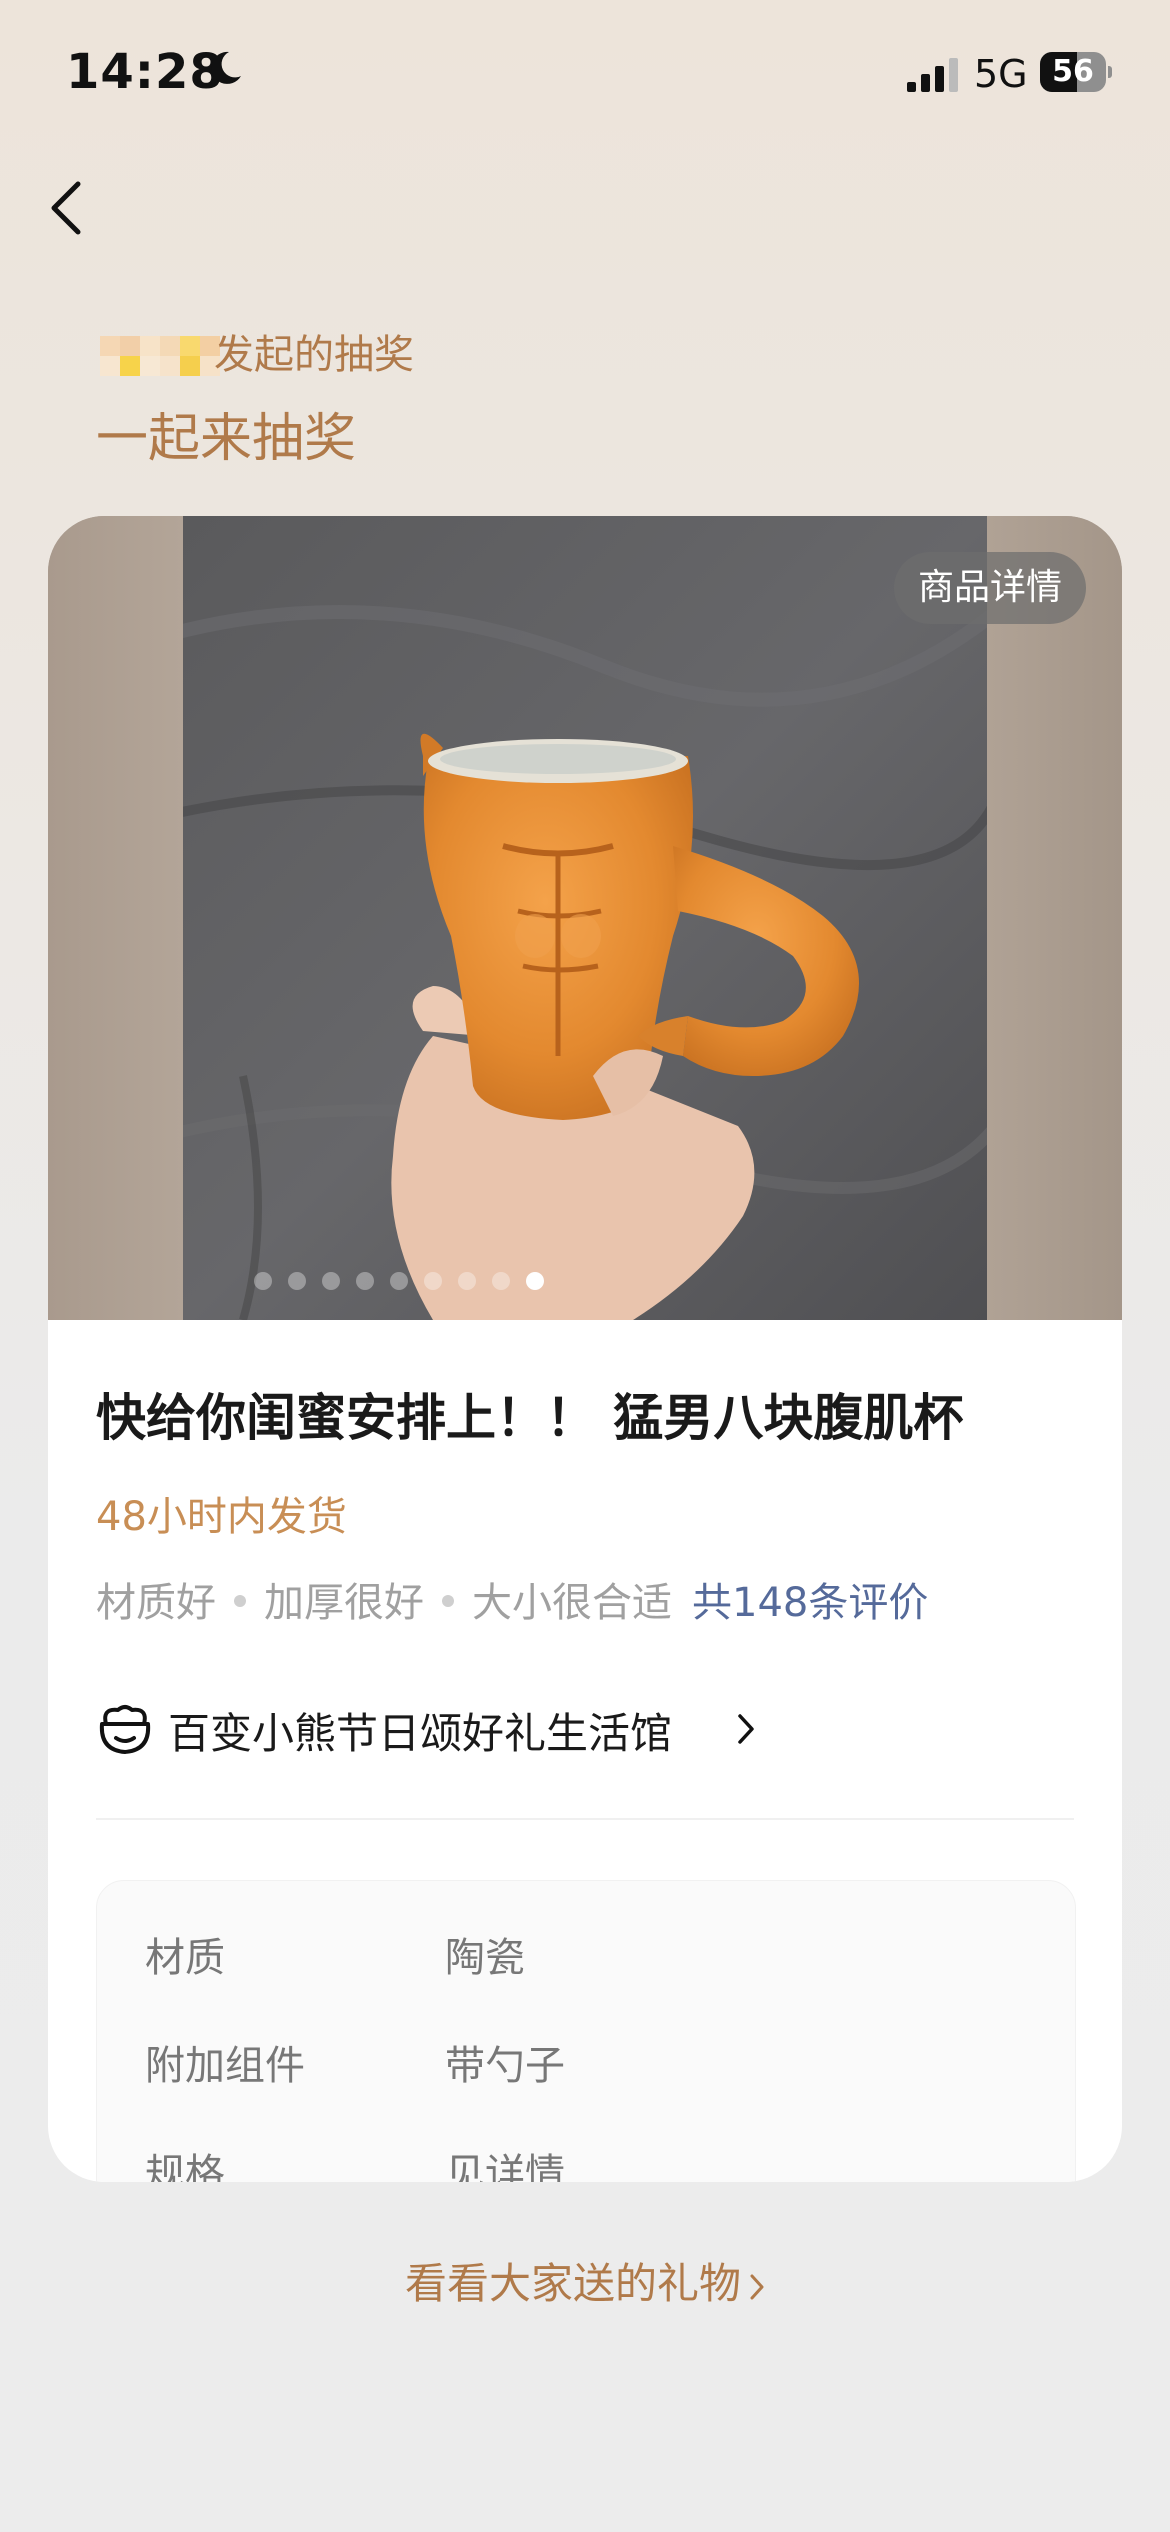  Describe the element at coordinates (585, 70) in the screenshot. I see `status-bar: 14:28 5G 56` at that location.